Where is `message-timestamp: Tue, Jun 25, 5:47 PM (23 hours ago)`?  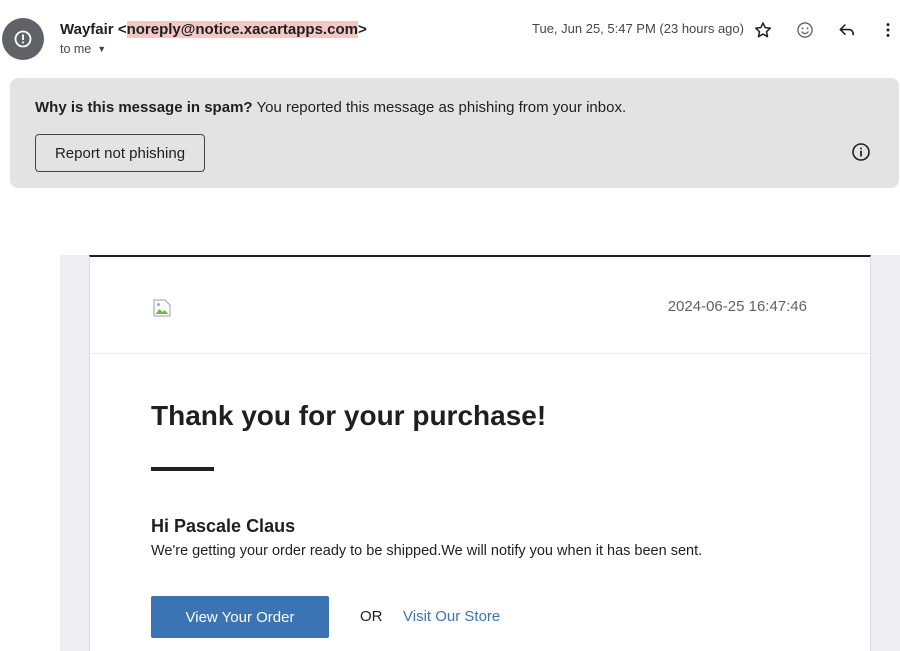 message-timestamp: Tue, Jun 25, 5:47 PM (23 hours ago) is located at coordinates (638, 28).